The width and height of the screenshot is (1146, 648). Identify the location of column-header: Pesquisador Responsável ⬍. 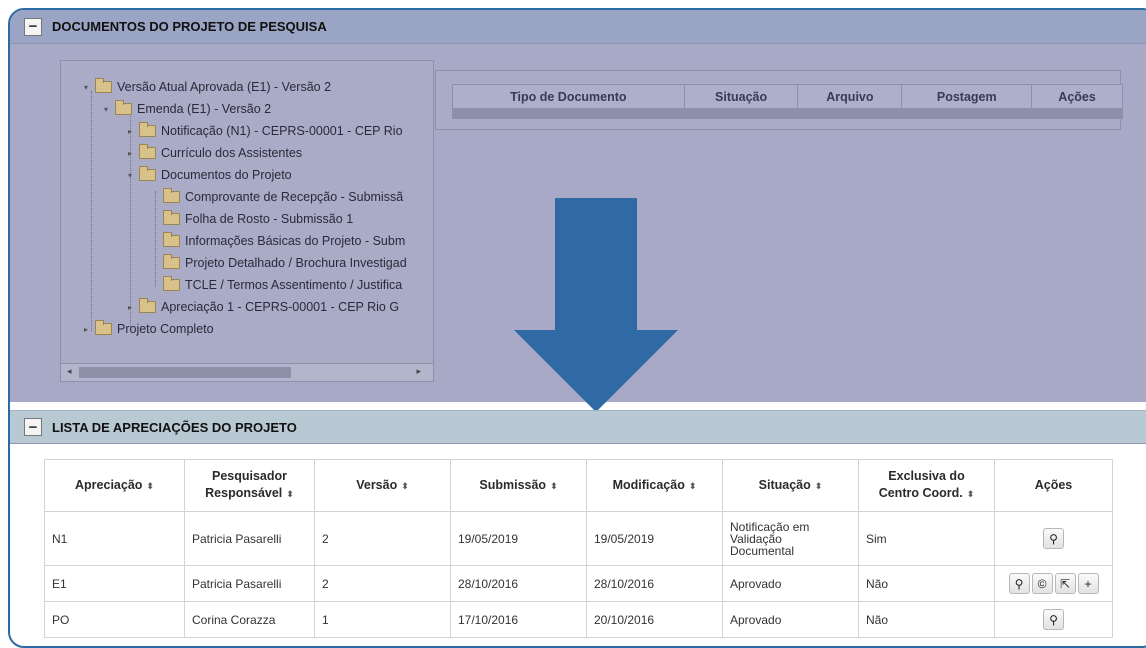
(249, 485).